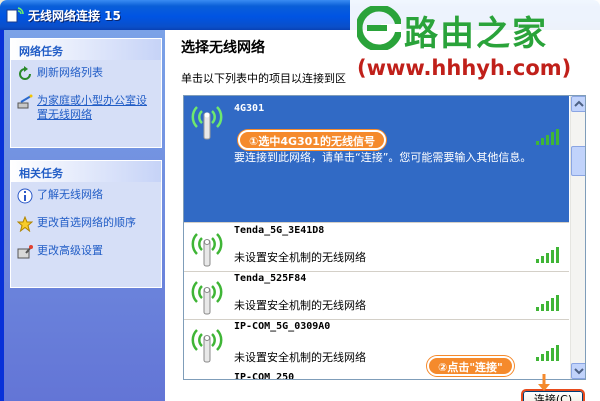 This screenshot has height=401, width=600. I want to click on chevron-down-icon, so click(579, 371).